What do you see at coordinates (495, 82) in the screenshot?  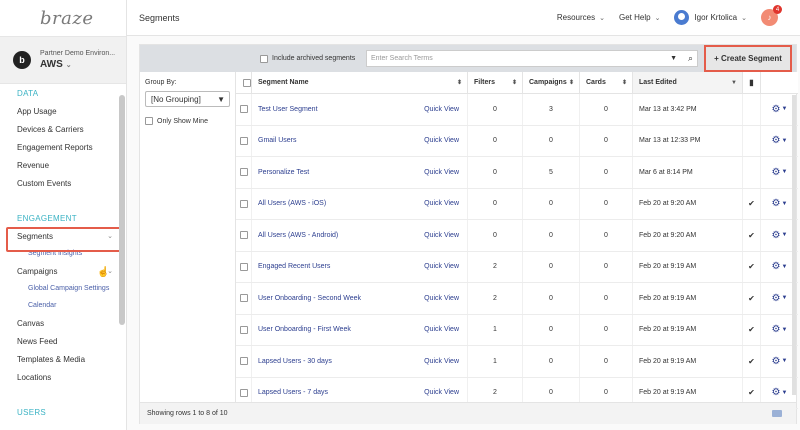 I see `column-header-filters: Filters ⬍` at bounding box center [495, 82].